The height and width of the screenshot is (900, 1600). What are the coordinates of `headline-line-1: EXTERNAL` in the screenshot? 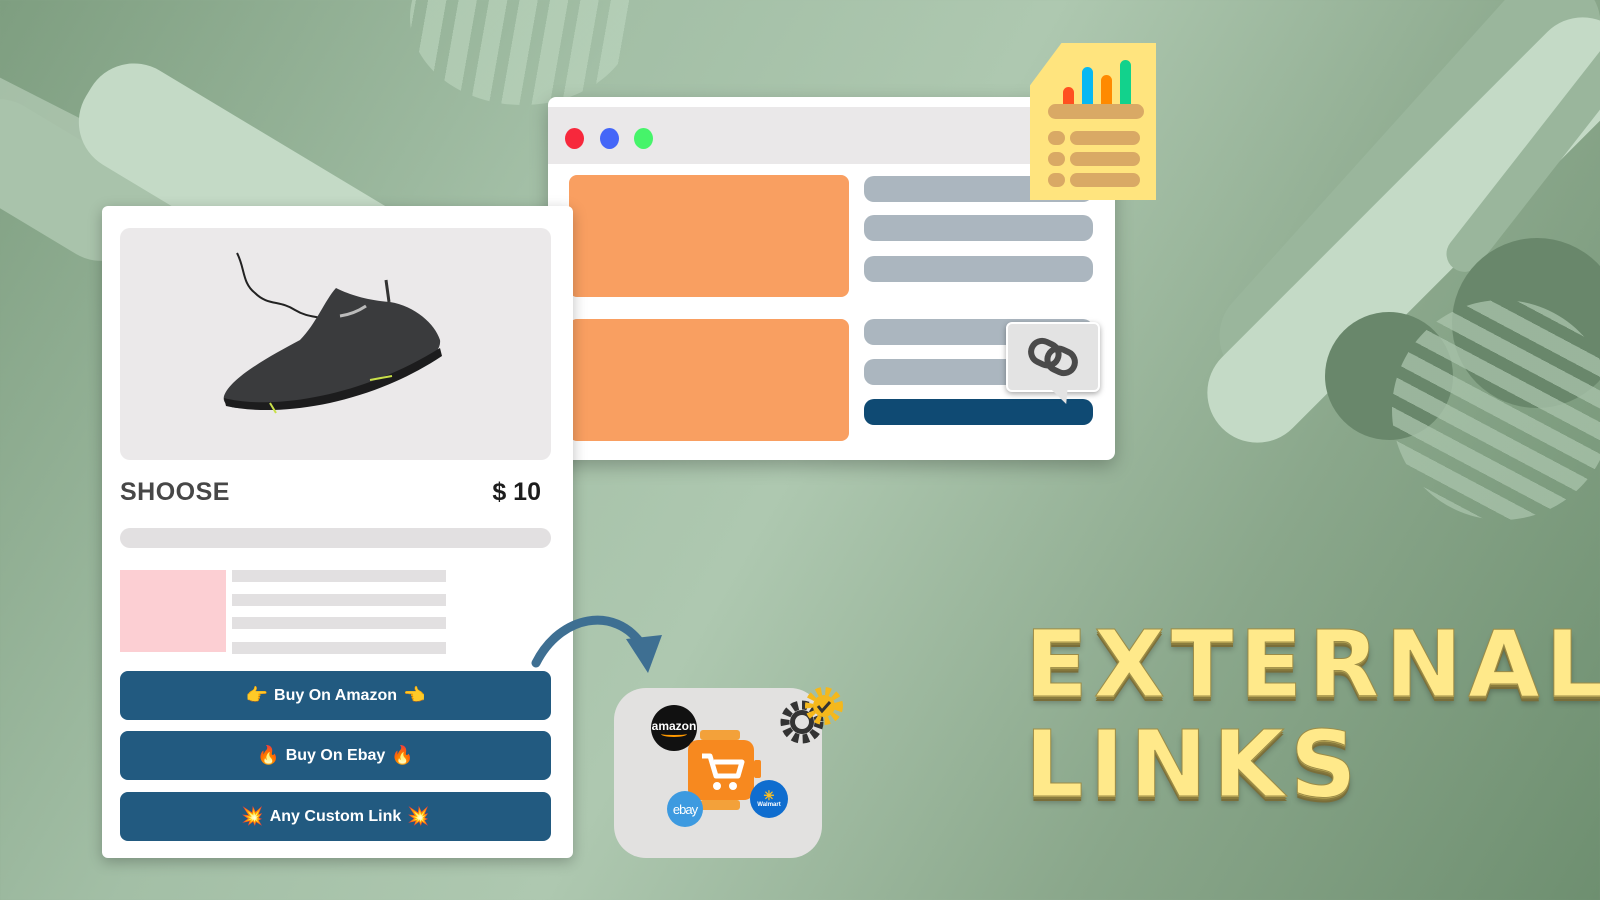 It's located at (1312, 664).